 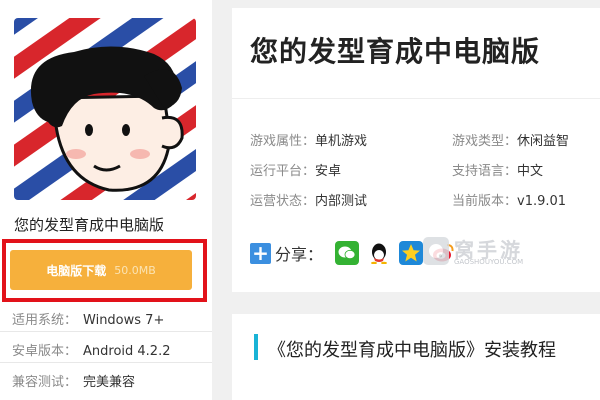 What do you see at coordinates (489, 262) in the screenshot?
I see `watermark-subtext: GAOSHOUYOU.COM` at bounding box center [489, 262].